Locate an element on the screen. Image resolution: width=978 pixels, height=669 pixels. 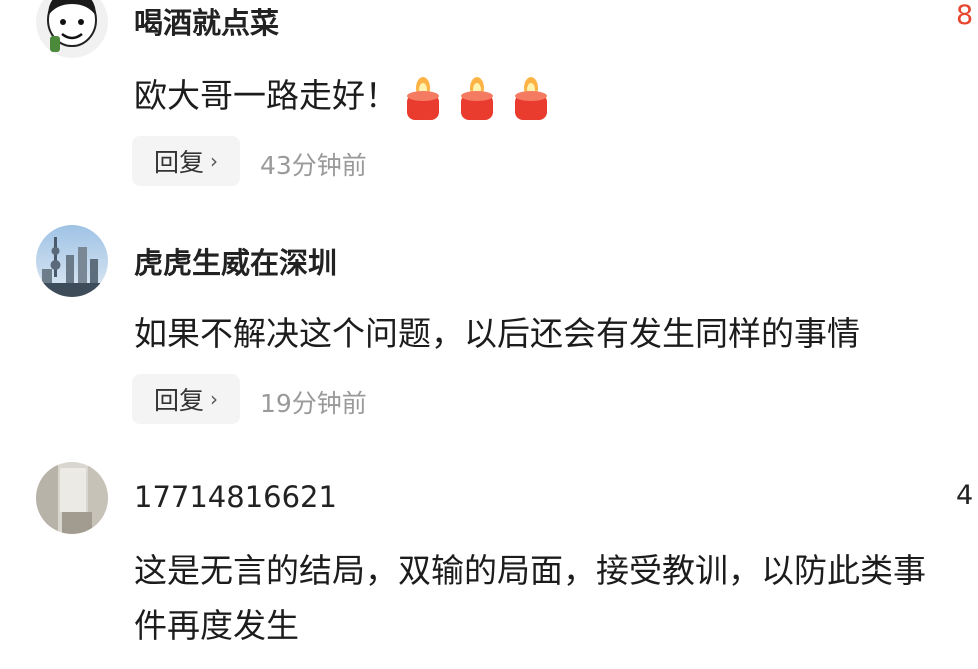
timestamp: 43分钟前 is located at coordinates (313, 165).